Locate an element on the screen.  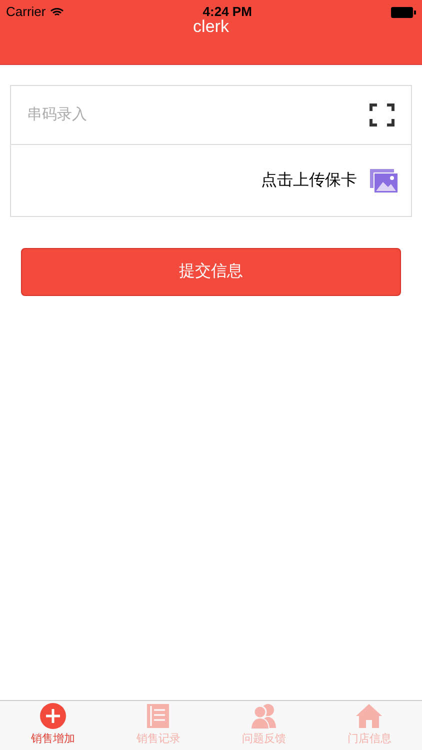
scan-icon is located at coordinates (382, 115).